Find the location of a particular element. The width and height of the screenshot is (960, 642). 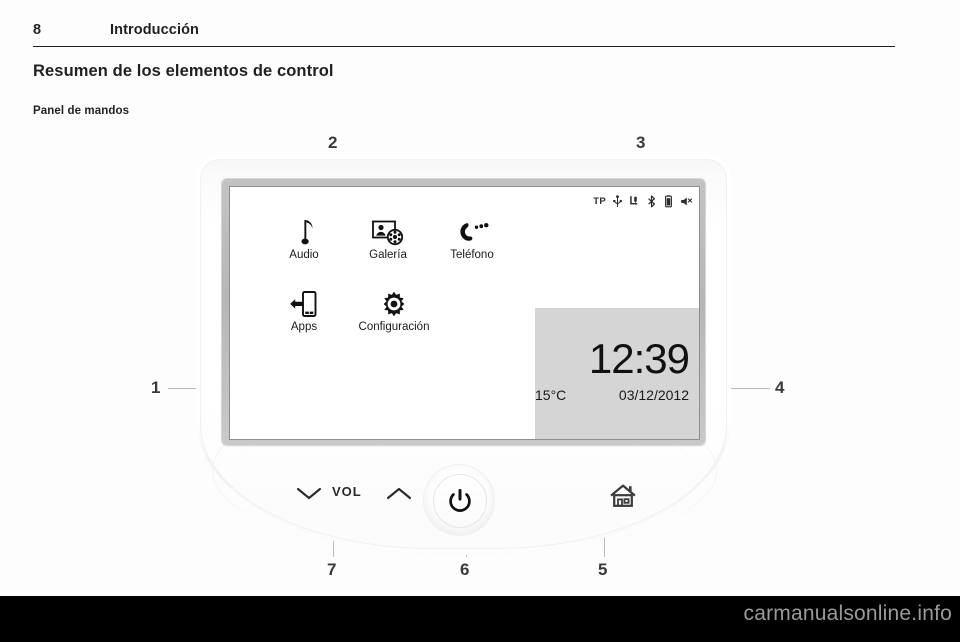

page-number: 8 is located at coordinates (37, 30).